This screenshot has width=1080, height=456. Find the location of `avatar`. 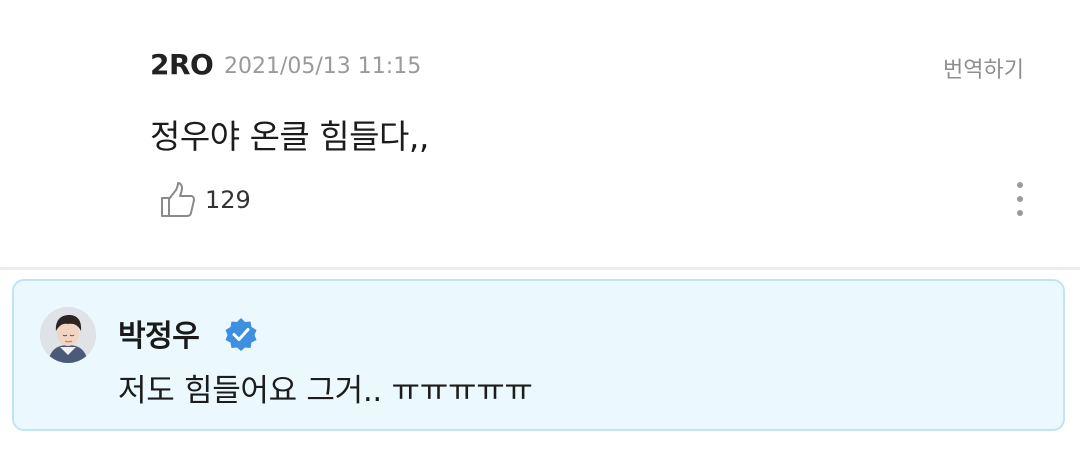

avatar is located at coordinates (68, 335).